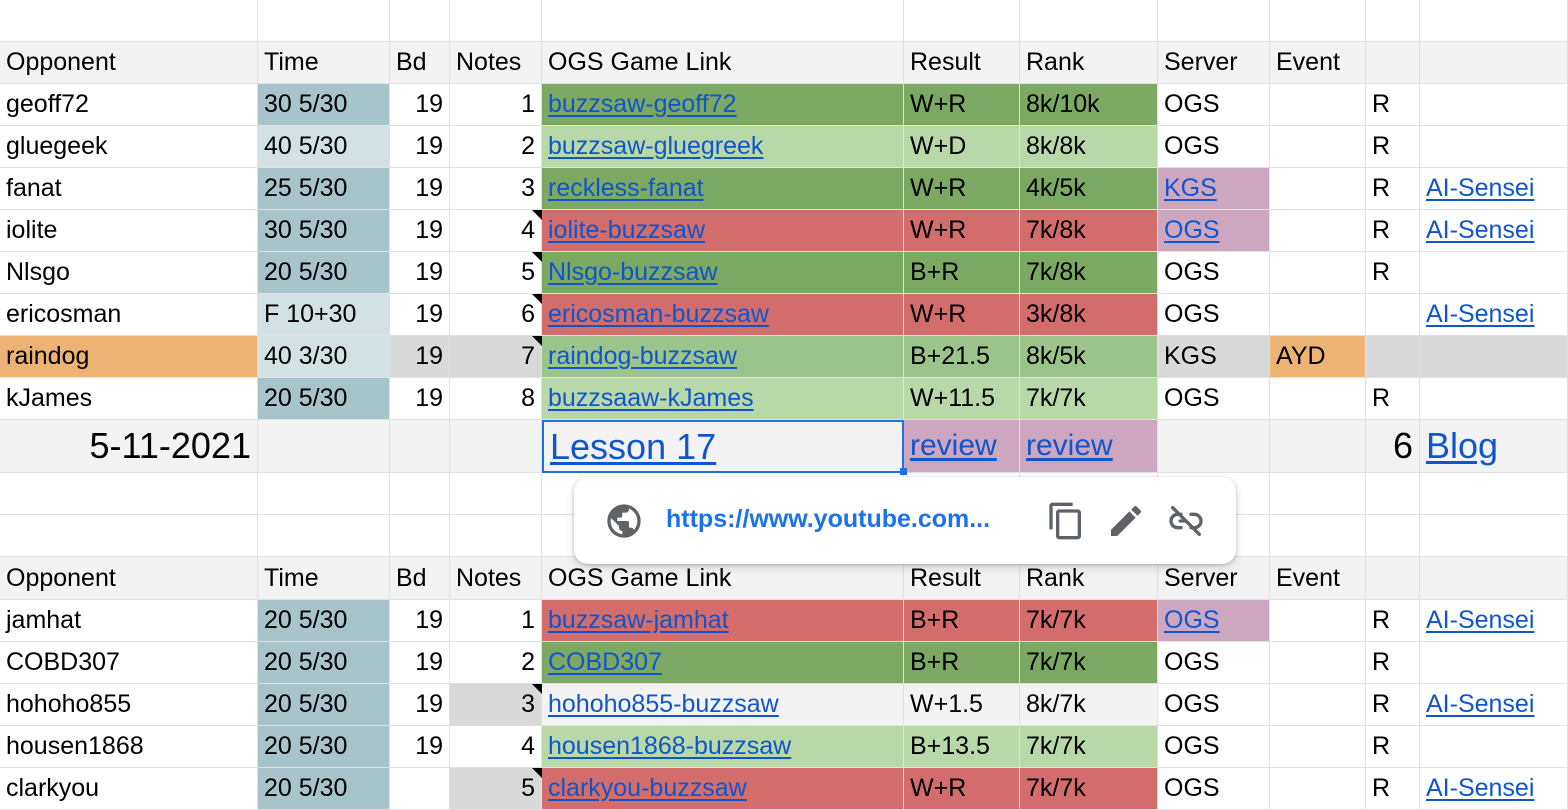 This screenshot has width=1568, height=810. Describe the element at coordinates (496, 789) in the screenshot. I see `notes-cell: 5` at that location.